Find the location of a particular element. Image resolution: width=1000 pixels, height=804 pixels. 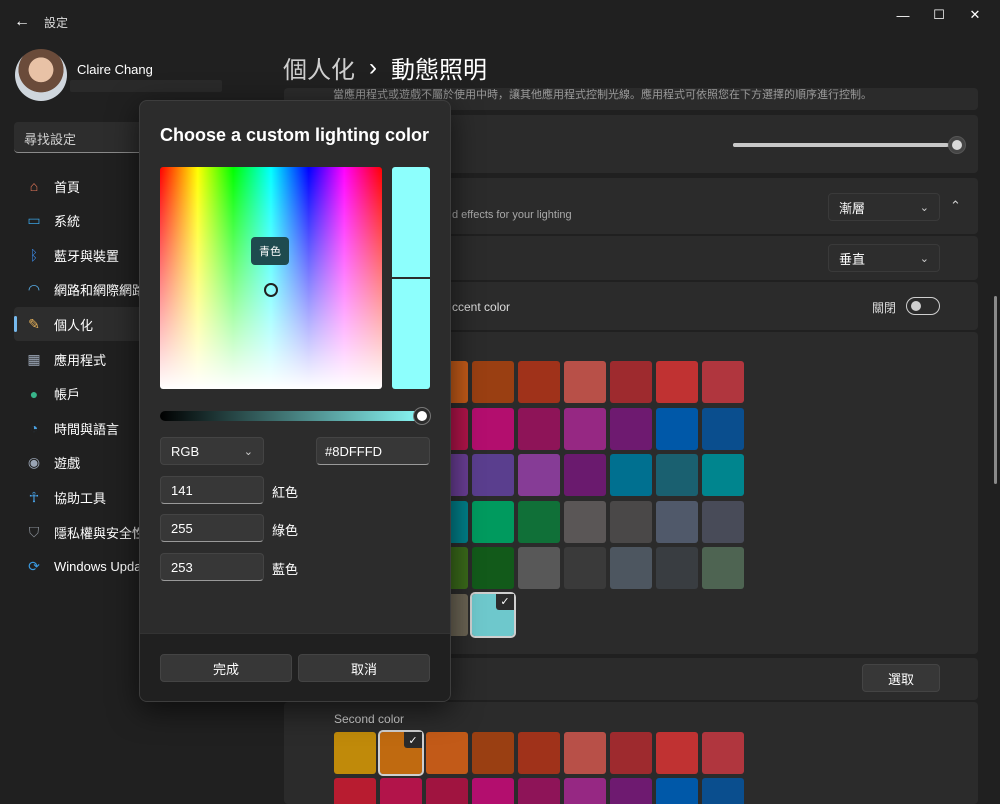

monitor-icon: ▭ is located at coordinates (34, 220).